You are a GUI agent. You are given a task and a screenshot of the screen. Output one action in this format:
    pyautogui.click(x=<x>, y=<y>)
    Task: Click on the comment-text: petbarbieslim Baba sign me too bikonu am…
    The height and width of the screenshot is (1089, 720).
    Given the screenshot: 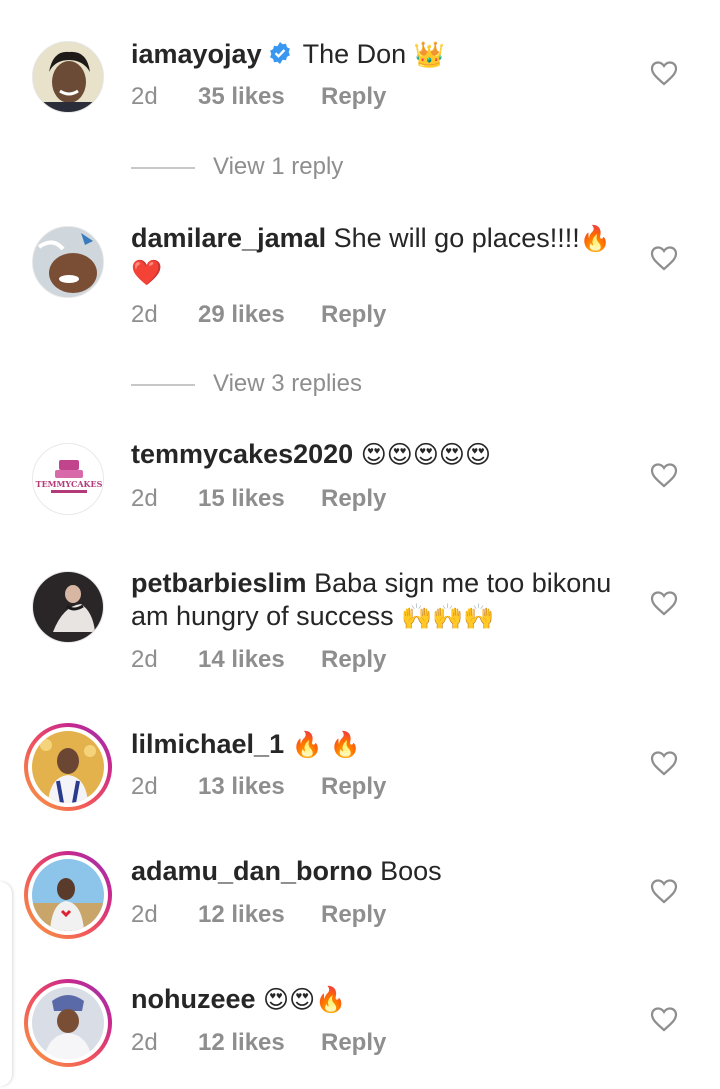 What is the action you would take?
    pyautogui.click(x=381, y=600)
    